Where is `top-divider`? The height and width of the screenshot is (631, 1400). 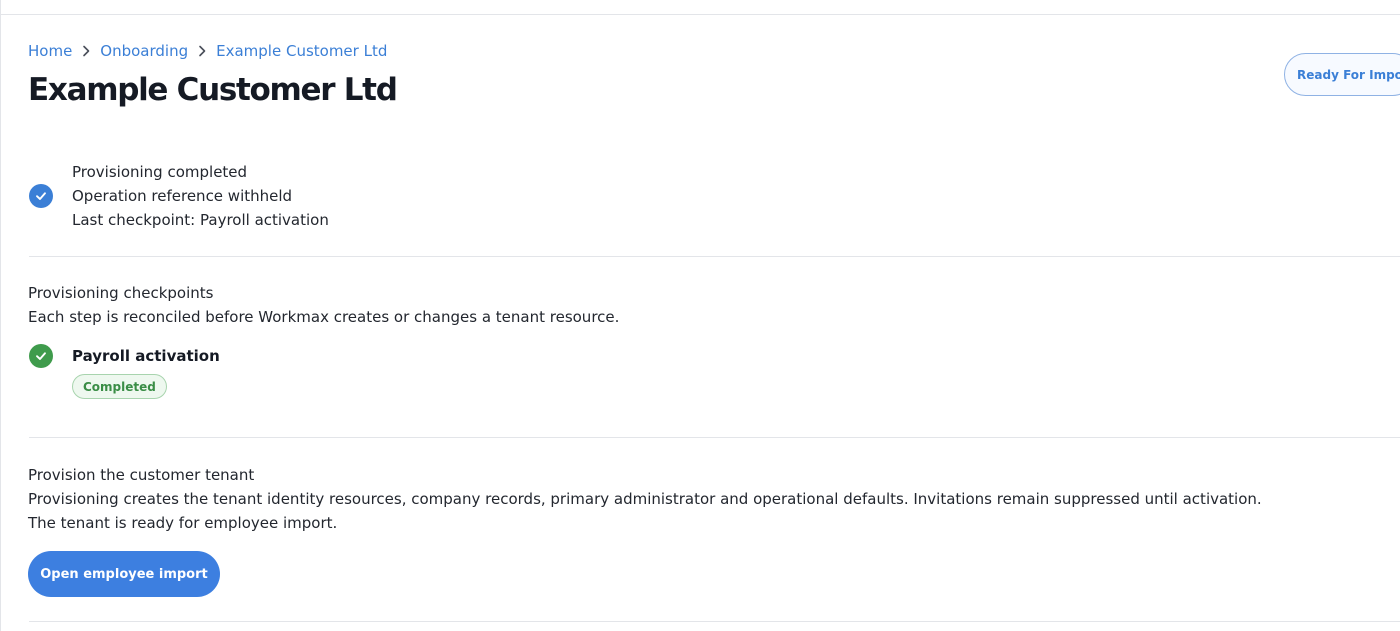
top-divider is located at coordinates (700, 14).